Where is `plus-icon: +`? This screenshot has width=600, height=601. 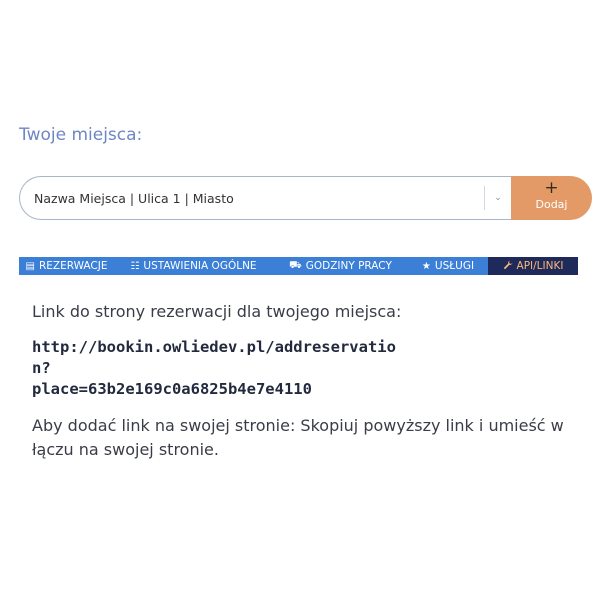 plus-icon: + is located at coordinates (551, 188).